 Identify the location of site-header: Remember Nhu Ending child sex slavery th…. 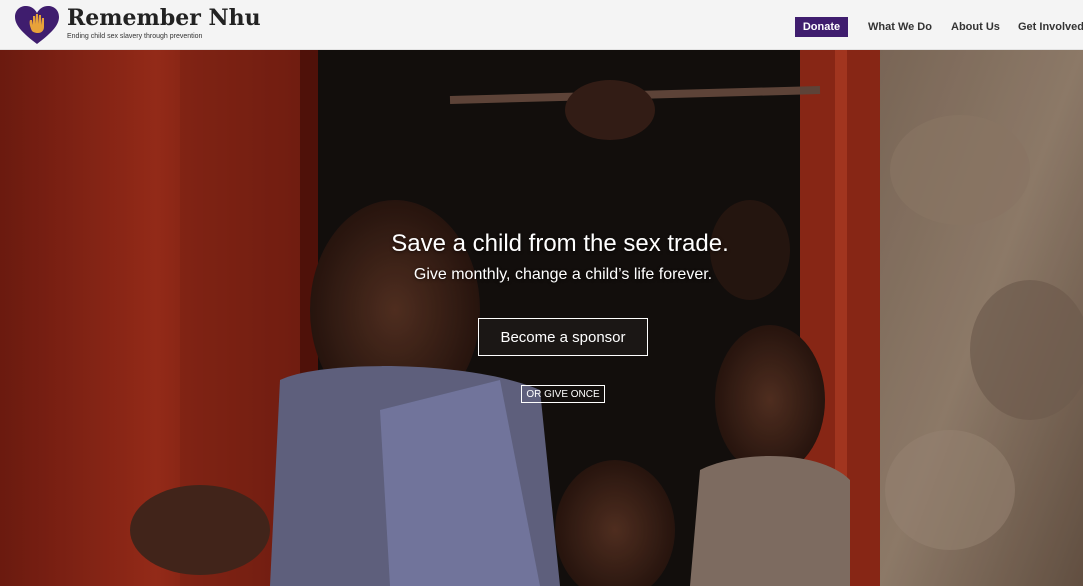
(541, 25).